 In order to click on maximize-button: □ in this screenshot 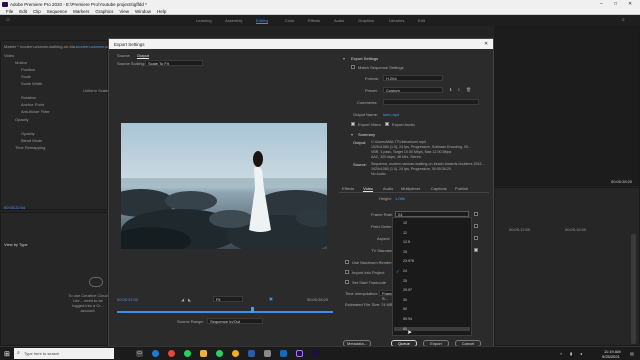, I will do `click(615, 4)`.